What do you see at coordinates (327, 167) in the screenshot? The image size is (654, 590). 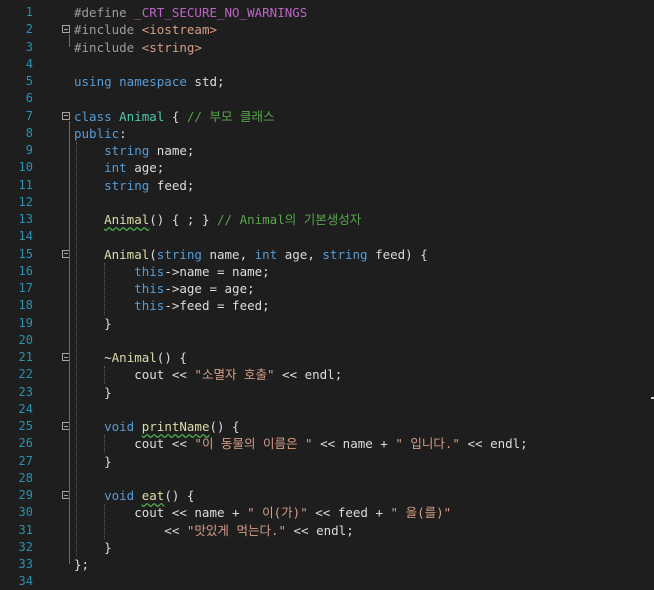 I see `code-line: 10 int age;` at bounding box center [327, 167].